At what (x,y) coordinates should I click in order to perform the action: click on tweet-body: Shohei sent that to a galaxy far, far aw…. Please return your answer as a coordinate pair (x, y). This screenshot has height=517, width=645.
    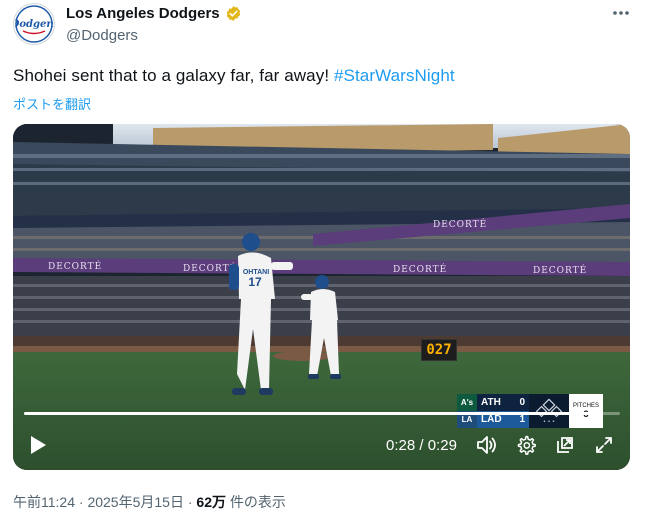
    Looking at the image, I should click on (173, 75).